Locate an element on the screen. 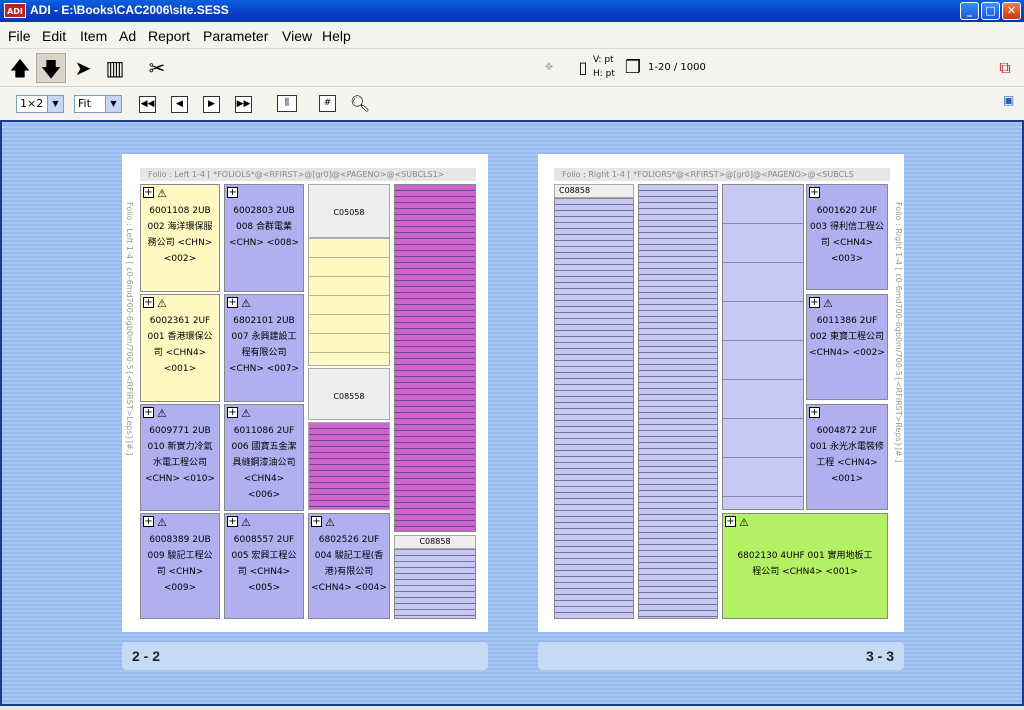  hash-icon: # is located at coordinates (327, 103).